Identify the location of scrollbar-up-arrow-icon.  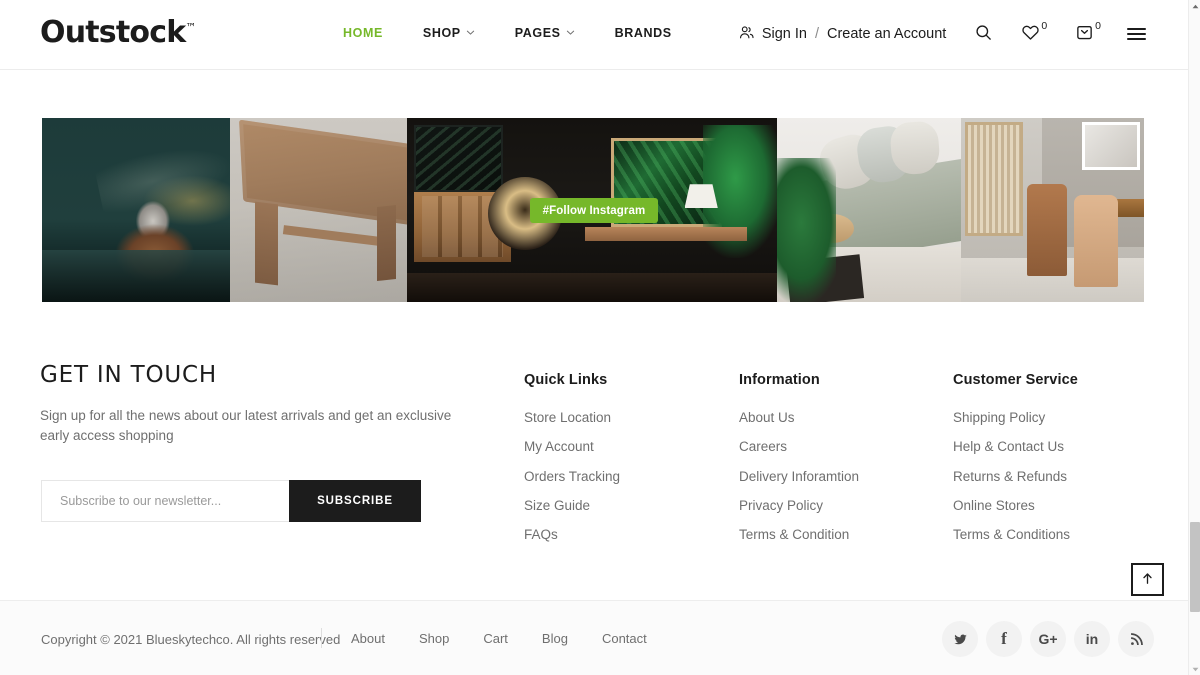
(1194, 6).